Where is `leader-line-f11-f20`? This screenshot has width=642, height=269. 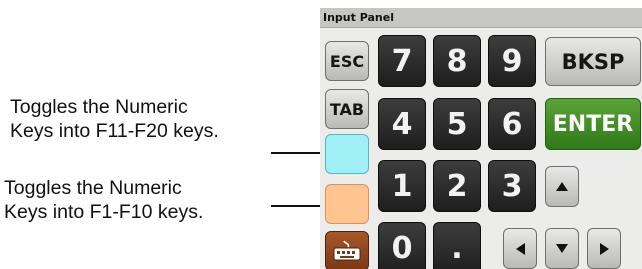 leader-line-f11-f20 is located at coordinates (299, 153).